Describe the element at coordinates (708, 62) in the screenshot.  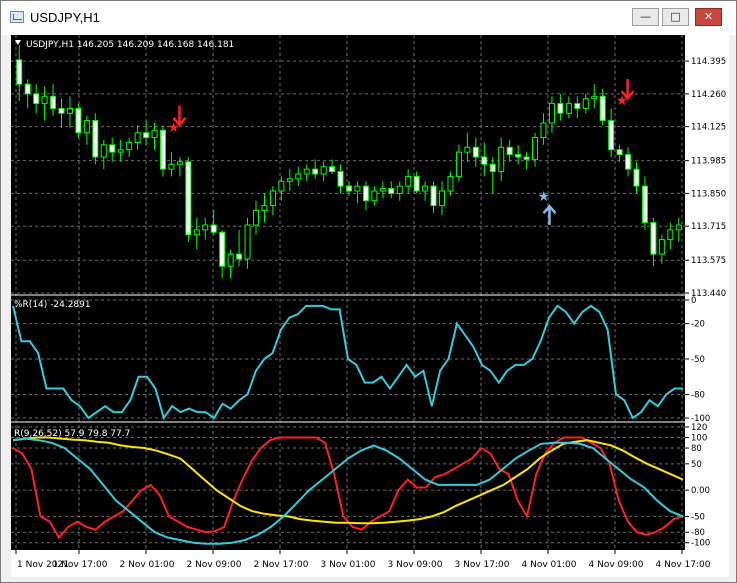
I see `y-tick-label: 114.395` at that location.